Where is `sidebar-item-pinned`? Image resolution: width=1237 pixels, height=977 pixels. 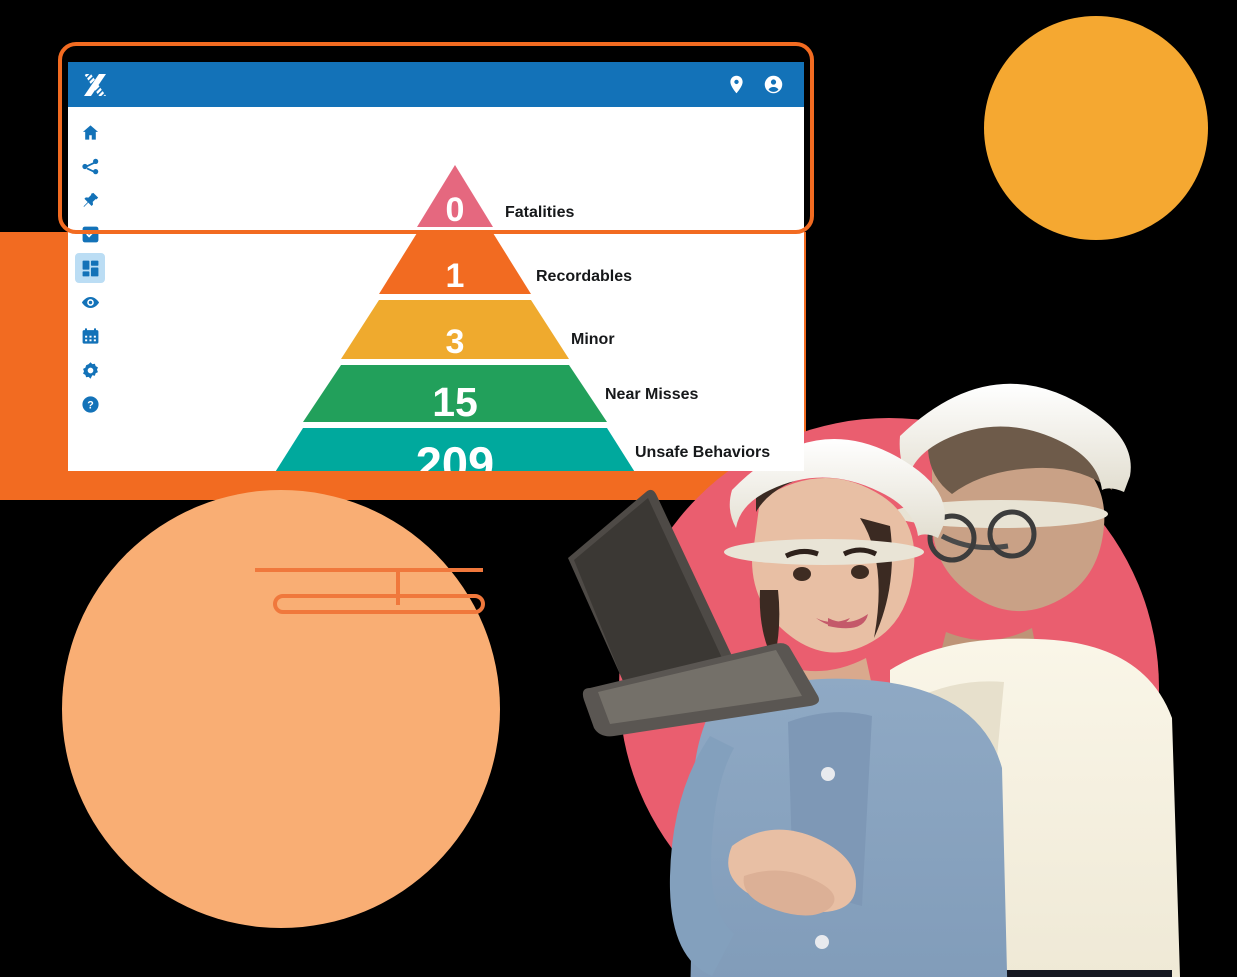 sidebar-item-pinned is located at coordinates (90, 200).